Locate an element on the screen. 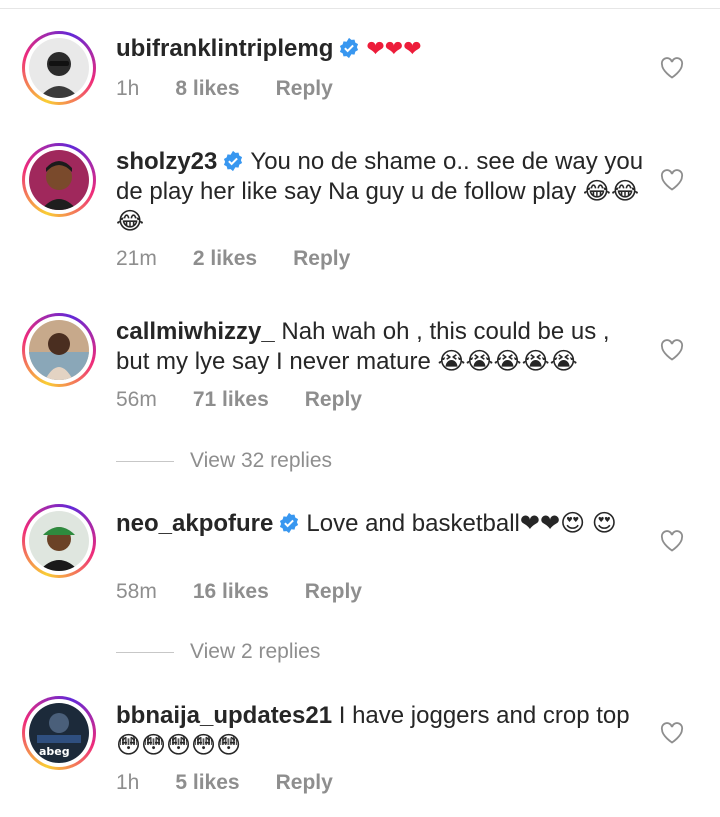 The width and height of the screenshot is (720, 817). comment-meta: 1h 5 likes Reply is located at coordinates (242, 783).